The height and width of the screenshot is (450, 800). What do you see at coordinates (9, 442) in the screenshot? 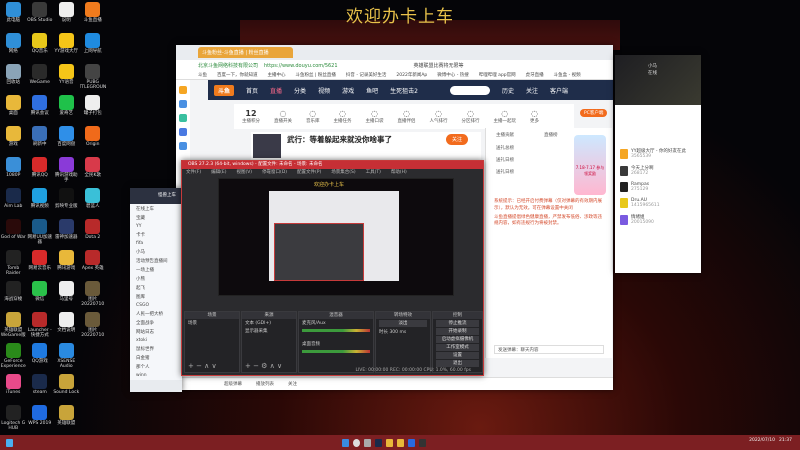
I see `widgets-icon` at bounding box center [9, 442].